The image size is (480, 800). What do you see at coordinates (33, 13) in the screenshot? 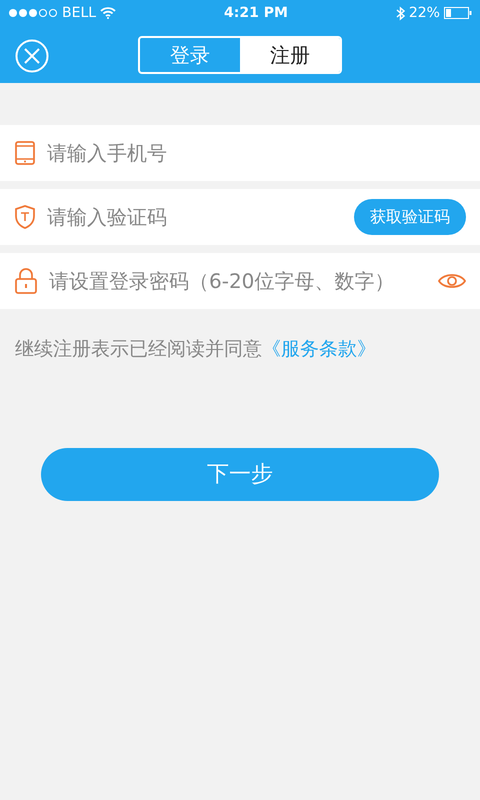
I see `signal-icon` at bounding box center [33, 13].